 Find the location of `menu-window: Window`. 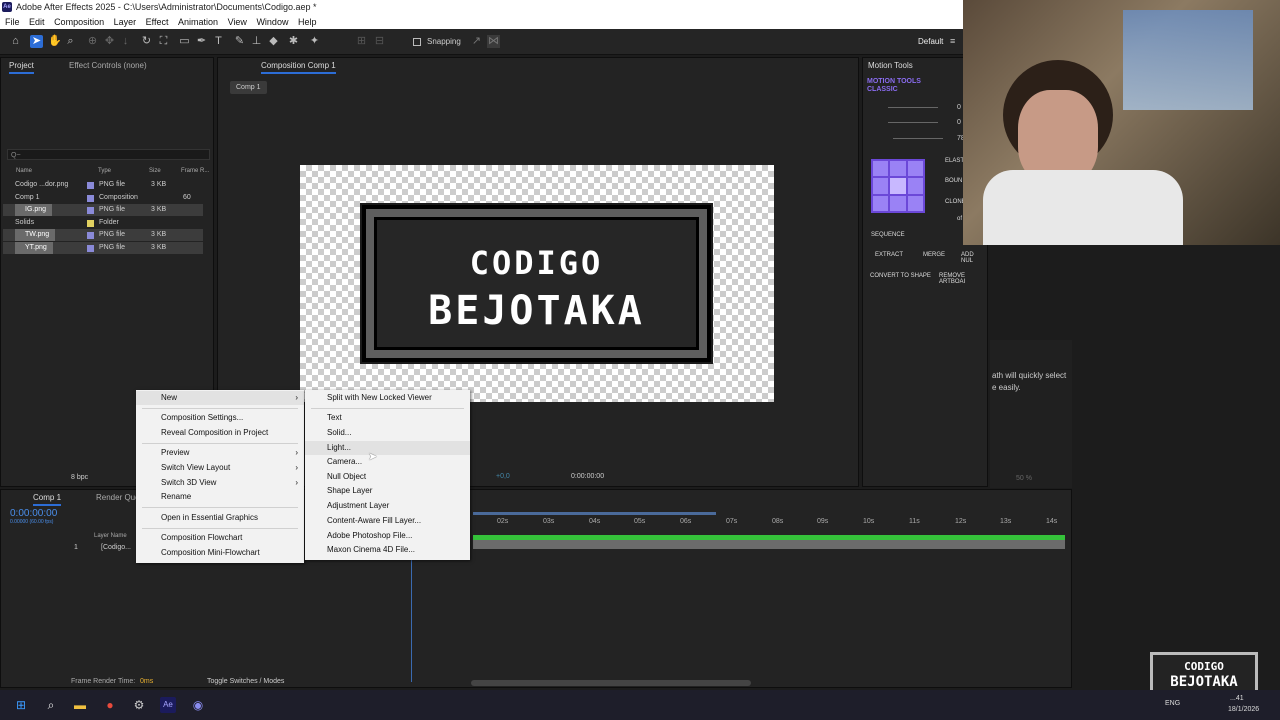

menu-window: Window is located at coordinates (272, 22).